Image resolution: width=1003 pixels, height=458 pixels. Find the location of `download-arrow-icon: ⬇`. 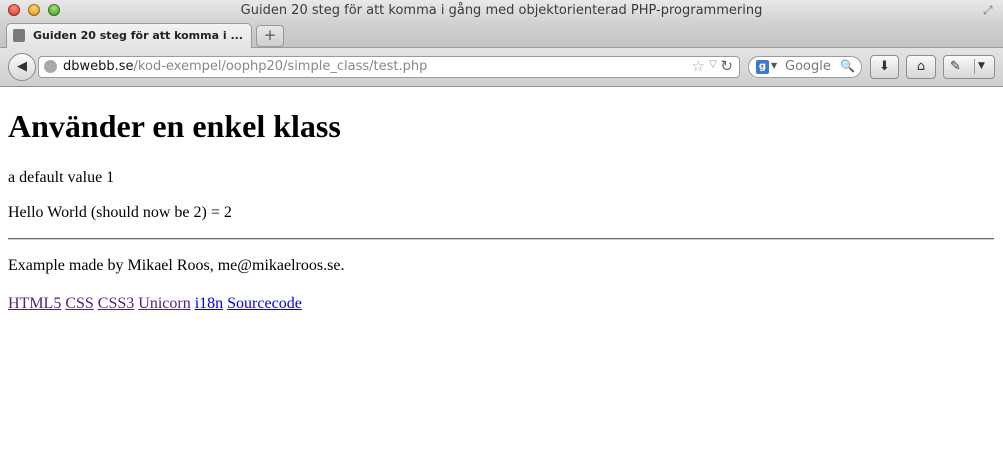

download-arrow-icon: ⬇ is located at coordinates (884, 66).